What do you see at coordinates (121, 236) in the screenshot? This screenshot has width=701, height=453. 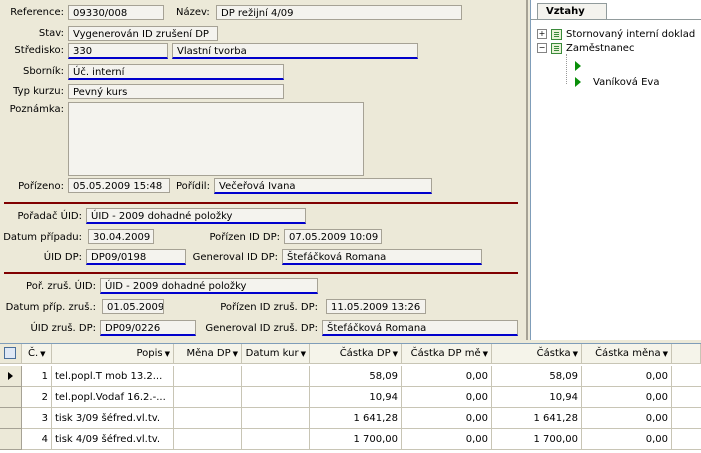 I see `datum-pripadu-field: 30.04.2009` at bounding box center [121, 236].